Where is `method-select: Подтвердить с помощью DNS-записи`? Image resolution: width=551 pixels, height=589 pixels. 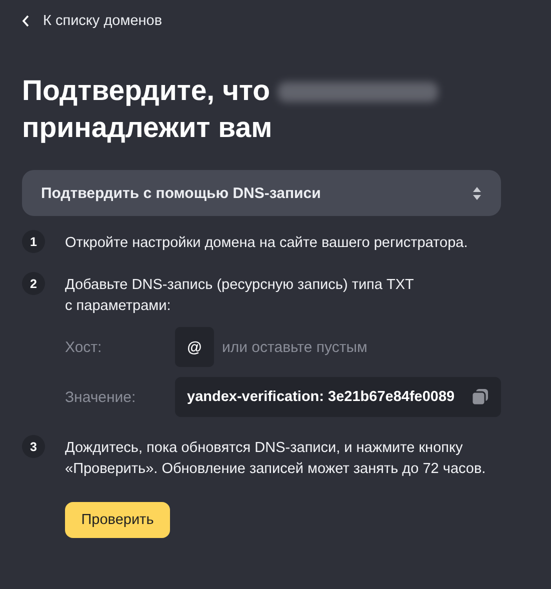
method-select: Подтвердить с помощью DNS-записи is located at coordinates (261, 193).